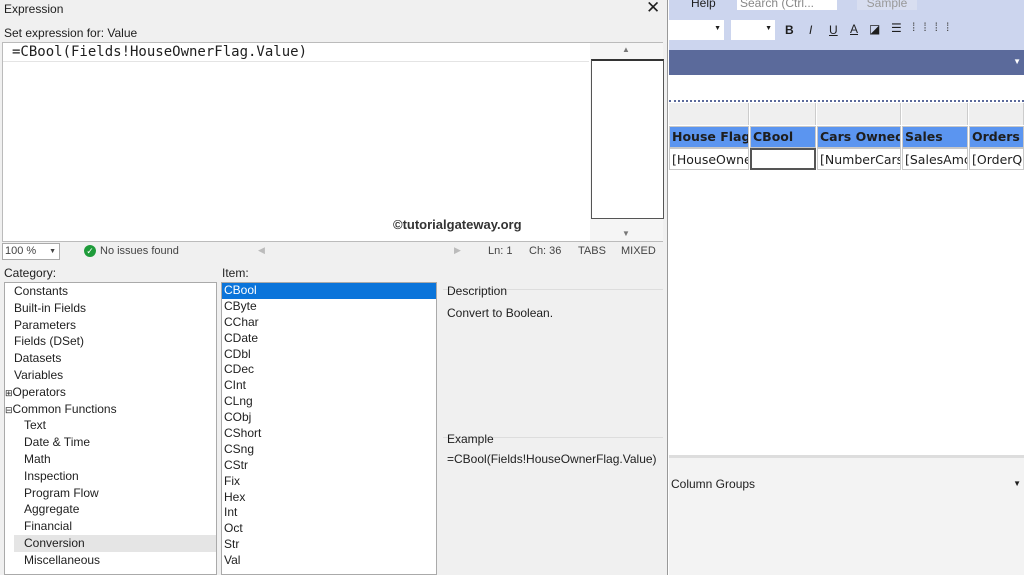  What do you see at coordinates (783, 137) in the screenshot?
I see `column-header: CBool` at bounding box center [783, 137].